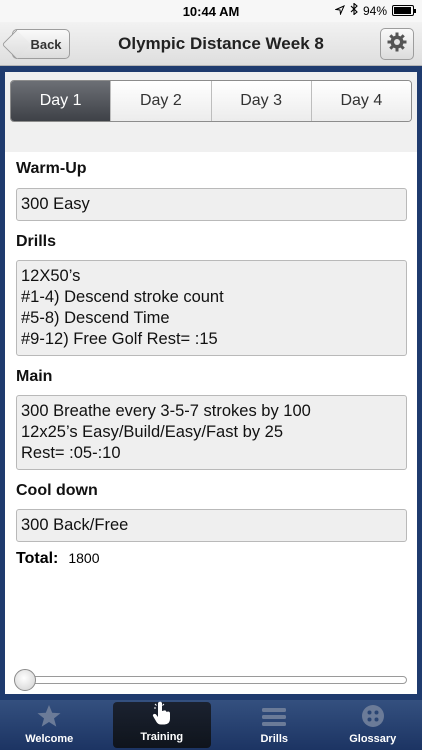  Describe the element at coordinates (122, 297) in the screenshot. I see `drills-line: #1-4) Descend stroke count` at that location.